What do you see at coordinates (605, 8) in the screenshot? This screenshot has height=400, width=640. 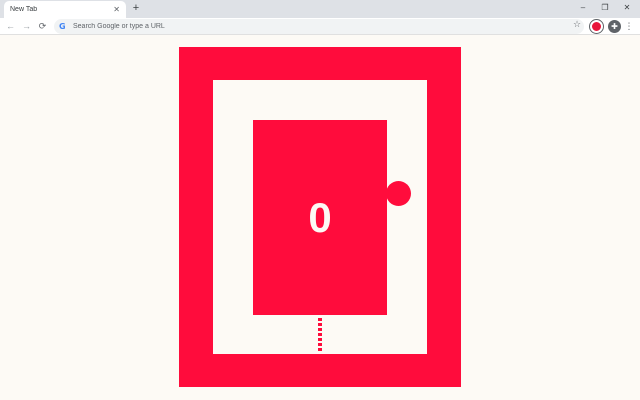 I see `restore-button: ❐` at bounding box center [605, 8].